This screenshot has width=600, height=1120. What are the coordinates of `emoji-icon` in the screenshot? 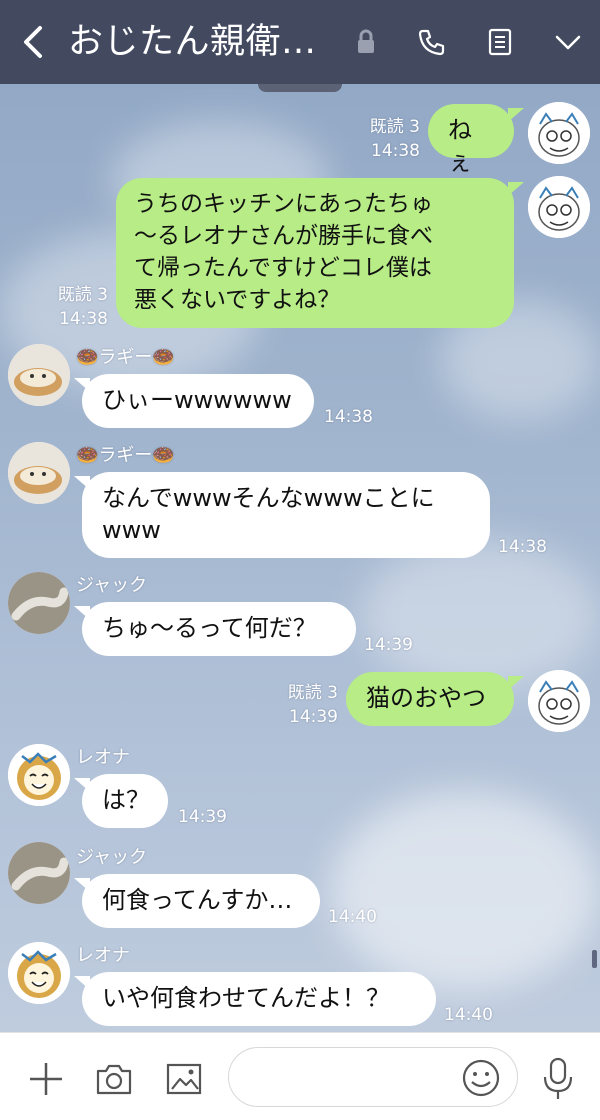 It's located at (481, 1080).